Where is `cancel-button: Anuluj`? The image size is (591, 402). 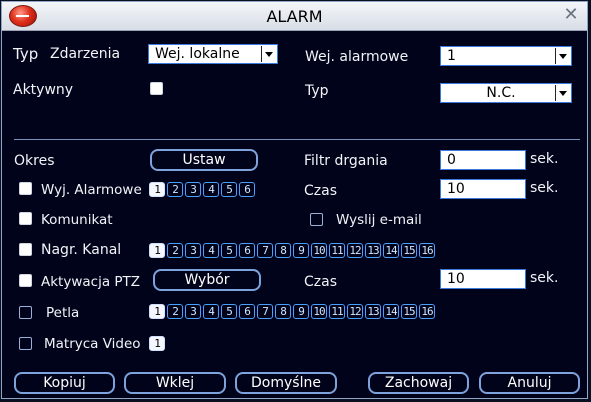 cancel-button: Anuluj is located at coordinates (529, 383).